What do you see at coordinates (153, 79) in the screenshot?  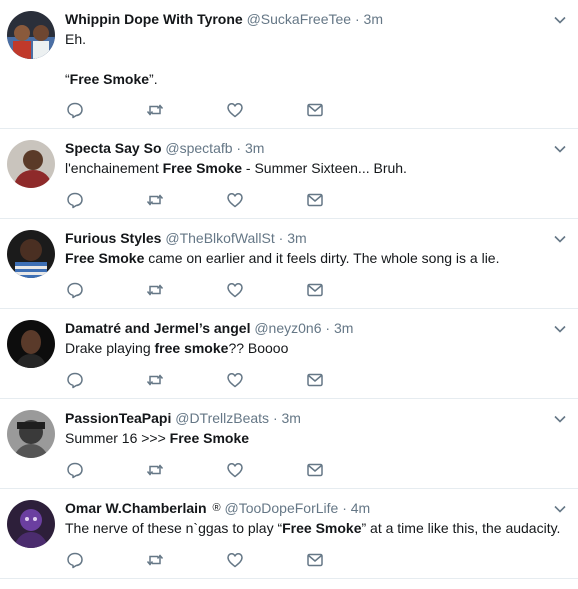 I see `text-segment: ”.` at bounding box center [153, 79].